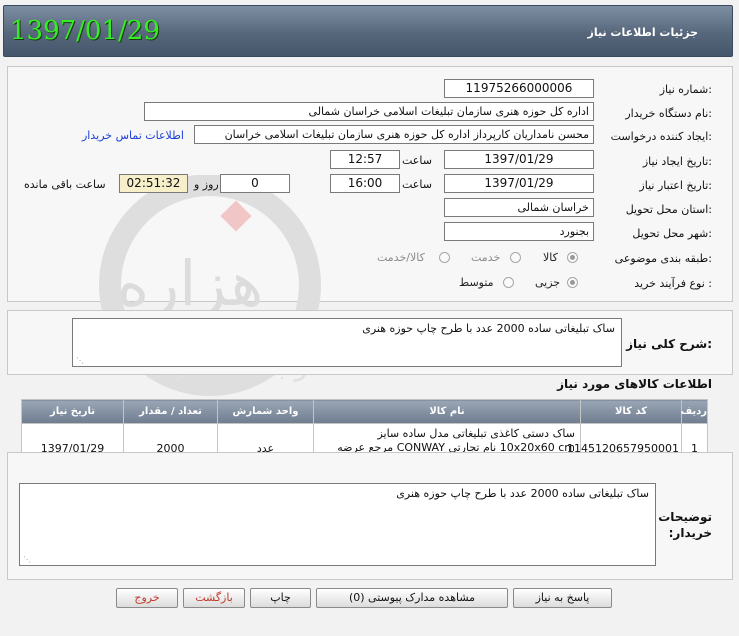 This screenshot has height=636, width=739. What do you see at coordinates (668, 209) in the screenshot?
I see `province-label: استان محل تحویل:` at bounding box center [668, 209].